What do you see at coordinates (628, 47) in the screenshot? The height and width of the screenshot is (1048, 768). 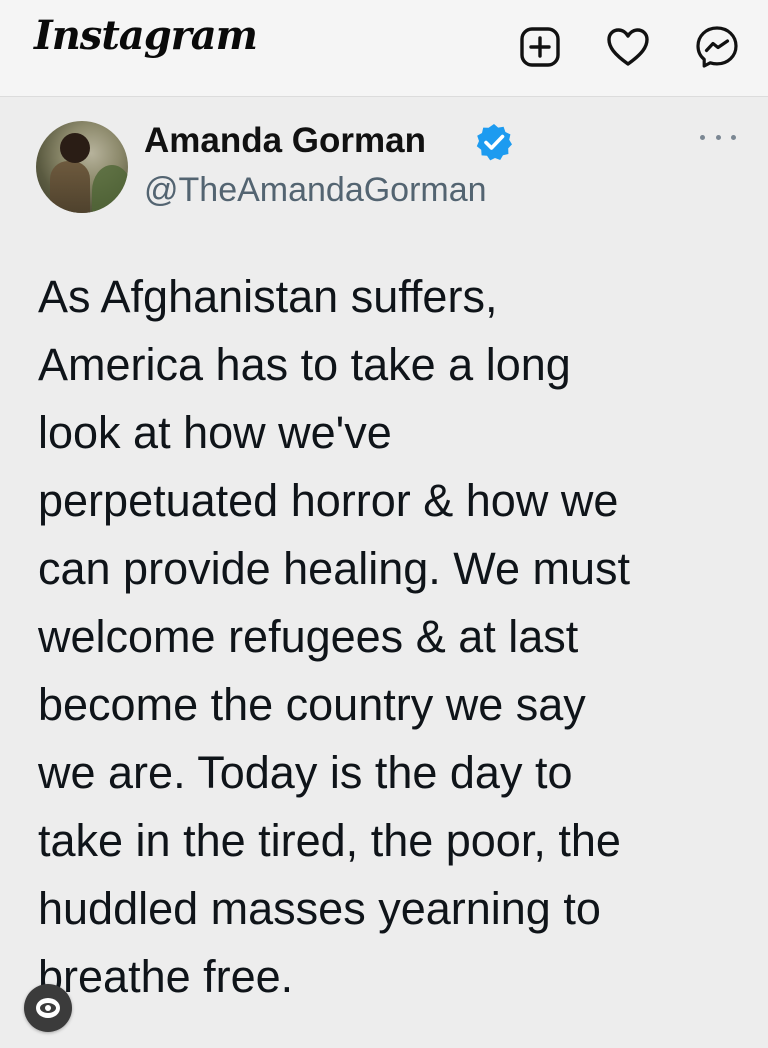 I see `heart-icon` at bounding box center [628, 47].